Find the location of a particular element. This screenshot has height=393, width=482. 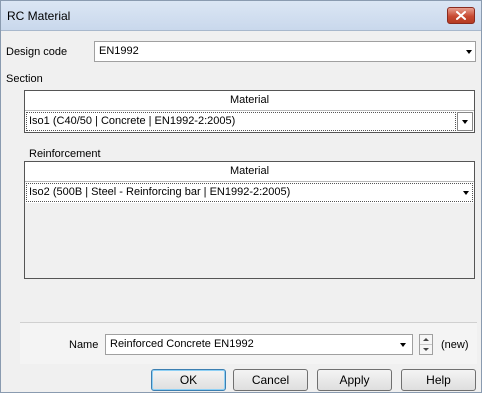

name-value: Reinforced Concrete EN1992 is located at coordinates (182, 344).